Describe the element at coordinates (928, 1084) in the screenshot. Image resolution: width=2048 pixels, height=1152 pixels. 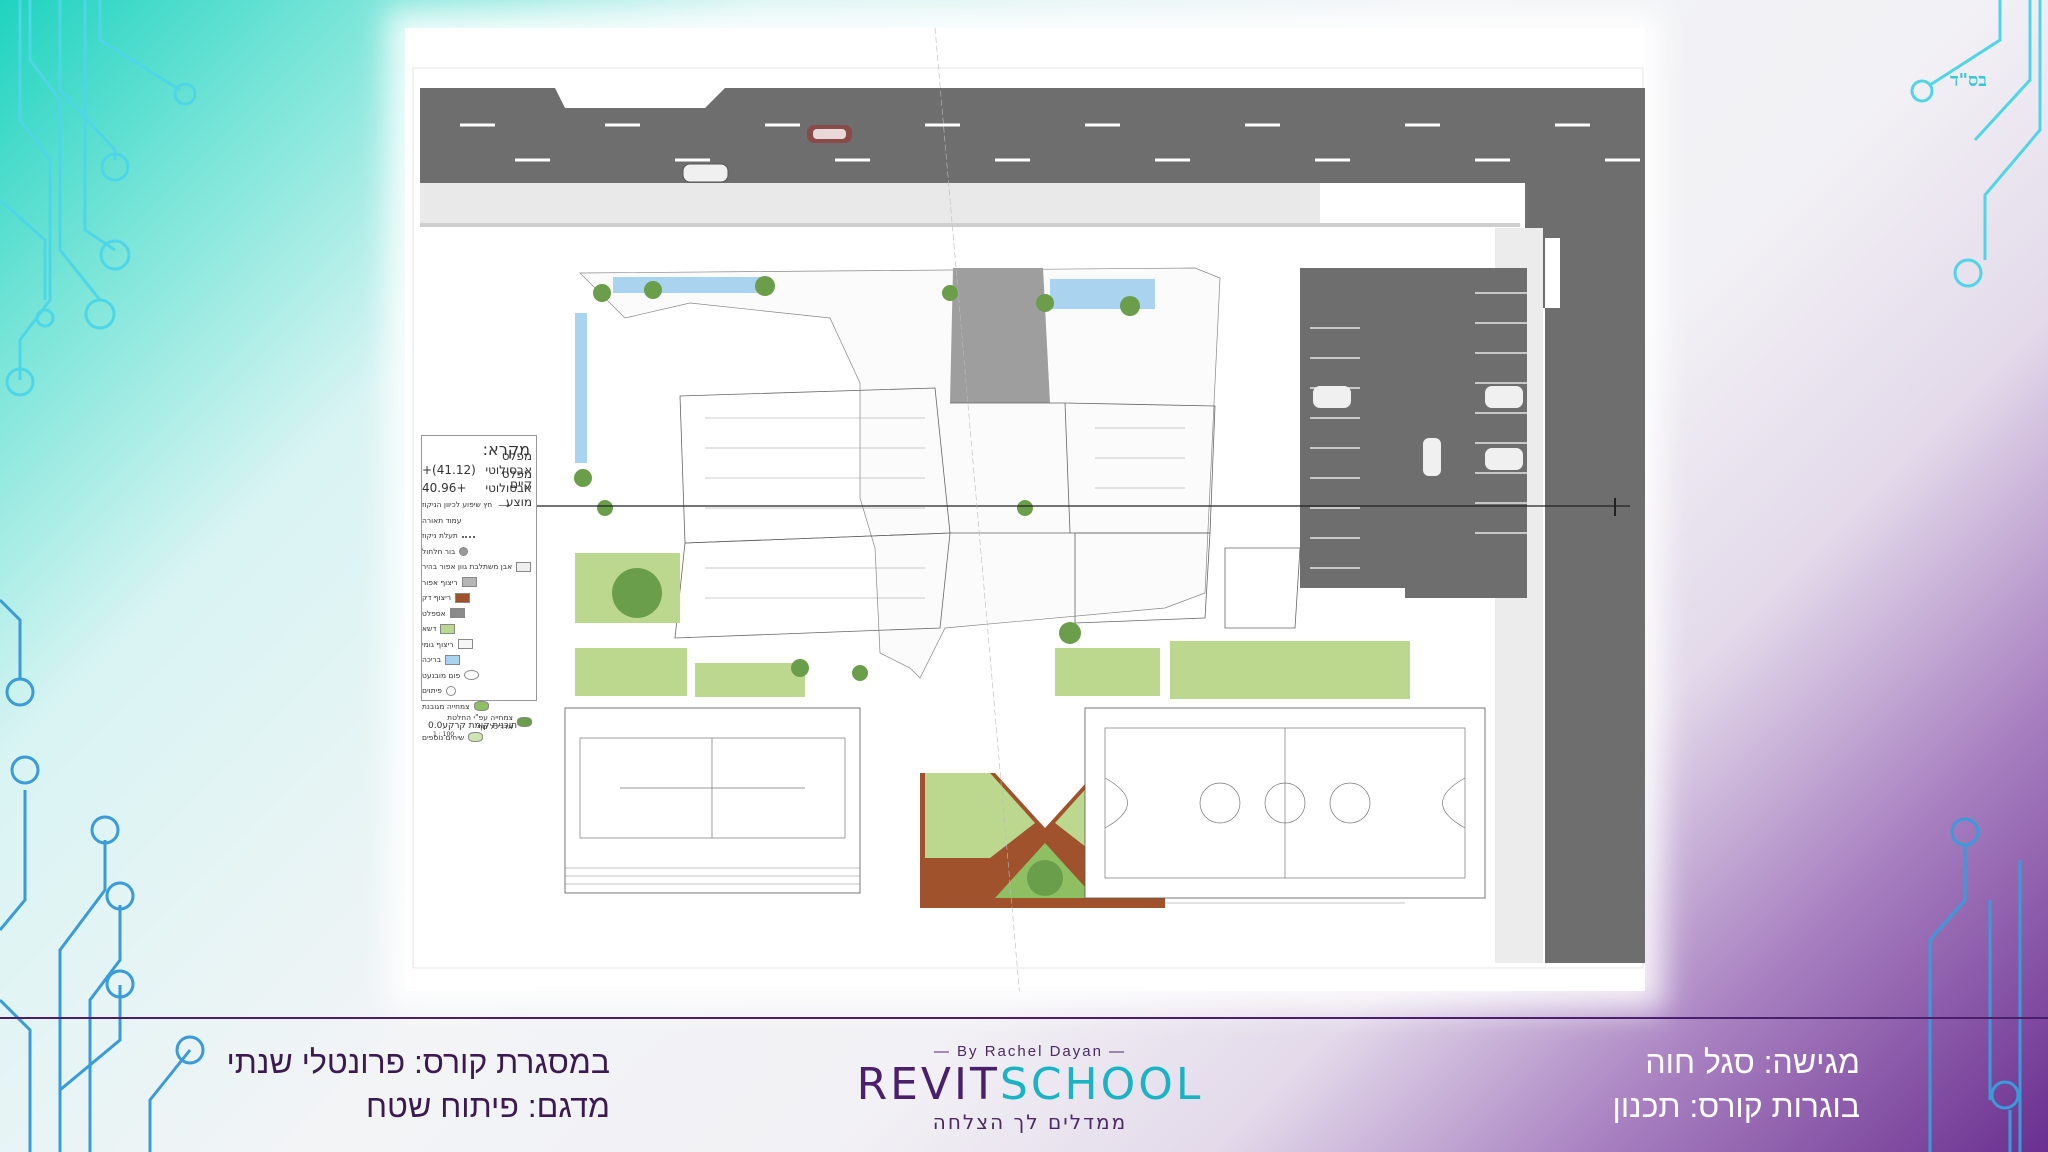
I see `logo-word-revit: REVIT` at that location.